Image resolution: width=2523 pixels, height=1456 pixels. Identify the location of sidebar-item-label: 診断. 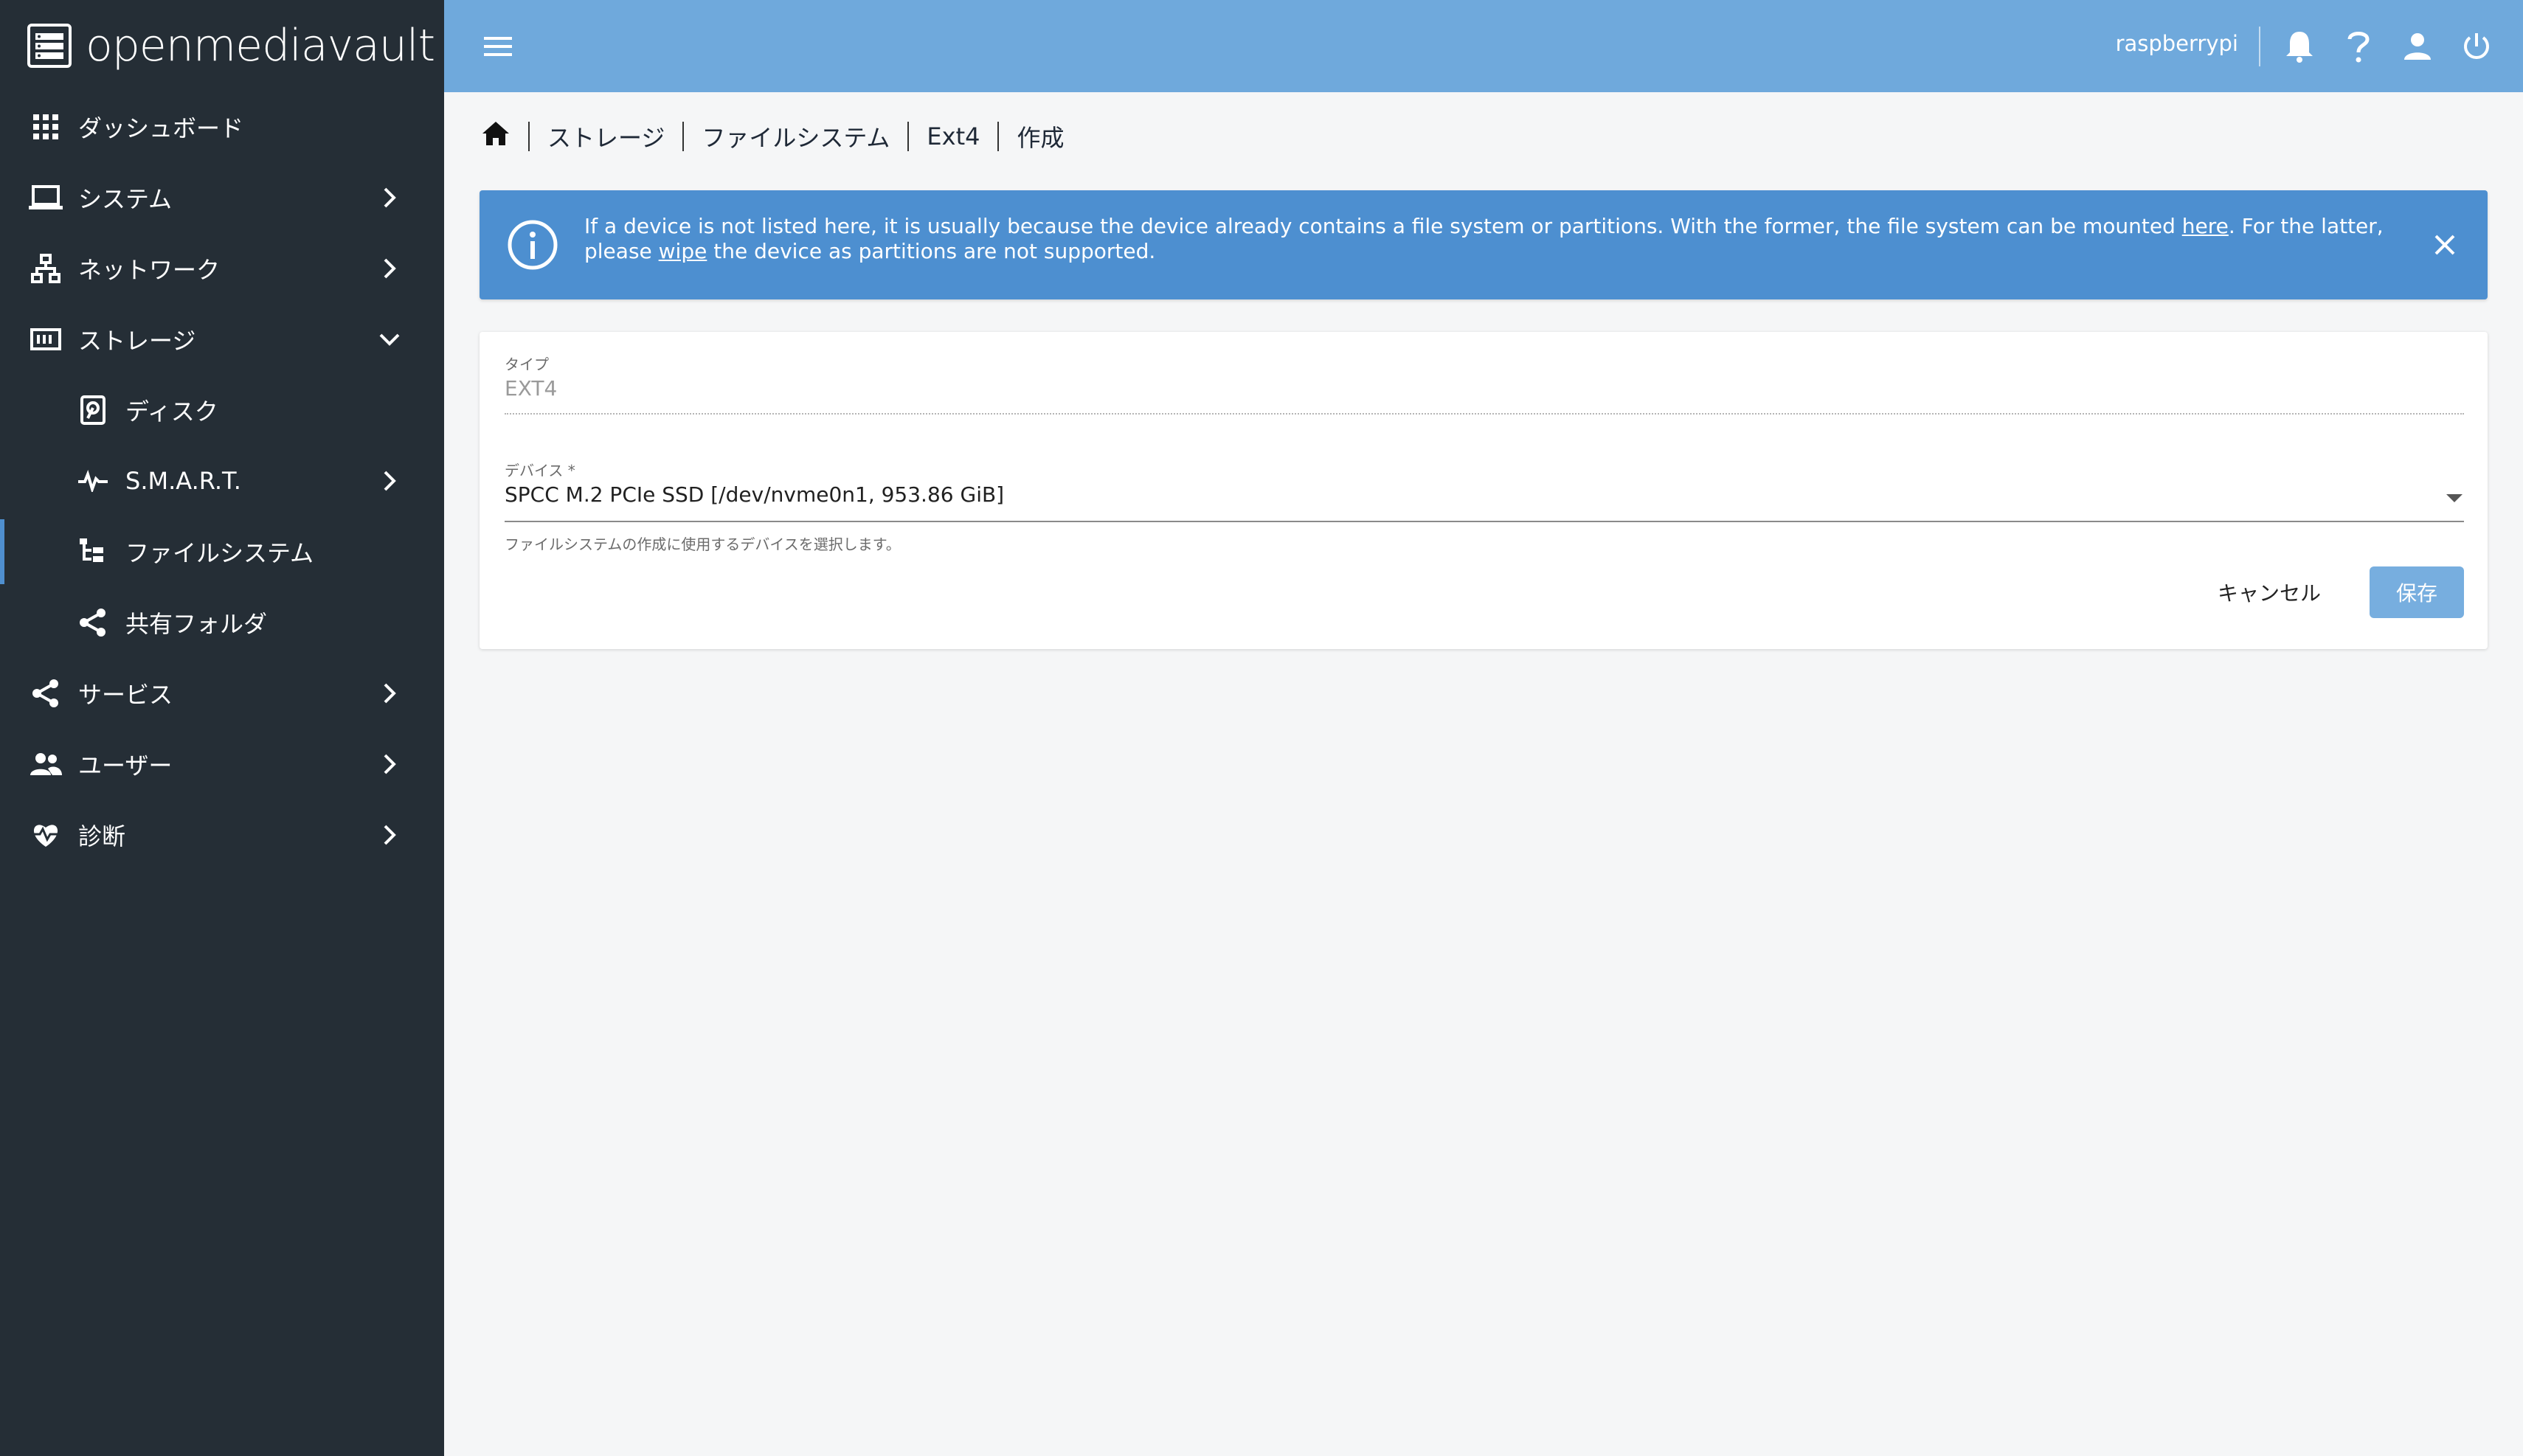
(102, 836).